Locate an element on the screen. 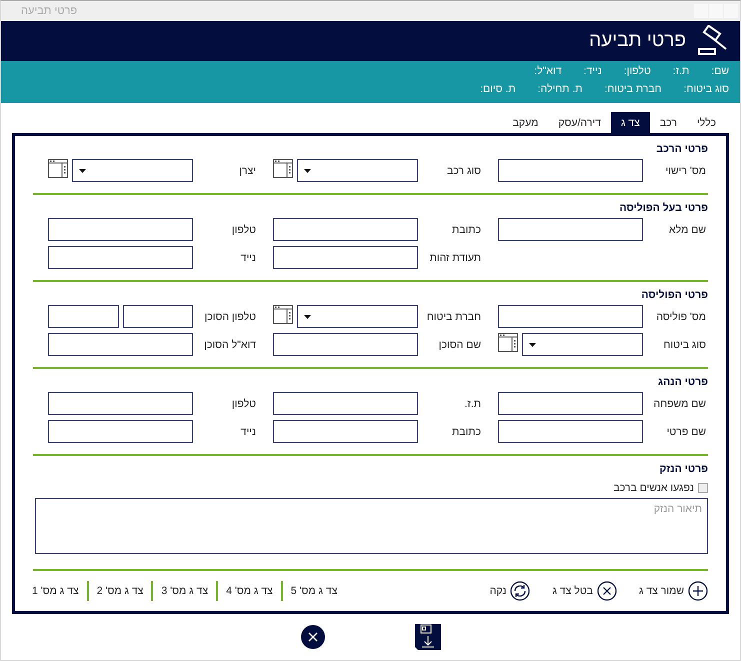 This screenshot has width=741, height=661. field-label: שם משפחה is located at coordinates (679, 404).